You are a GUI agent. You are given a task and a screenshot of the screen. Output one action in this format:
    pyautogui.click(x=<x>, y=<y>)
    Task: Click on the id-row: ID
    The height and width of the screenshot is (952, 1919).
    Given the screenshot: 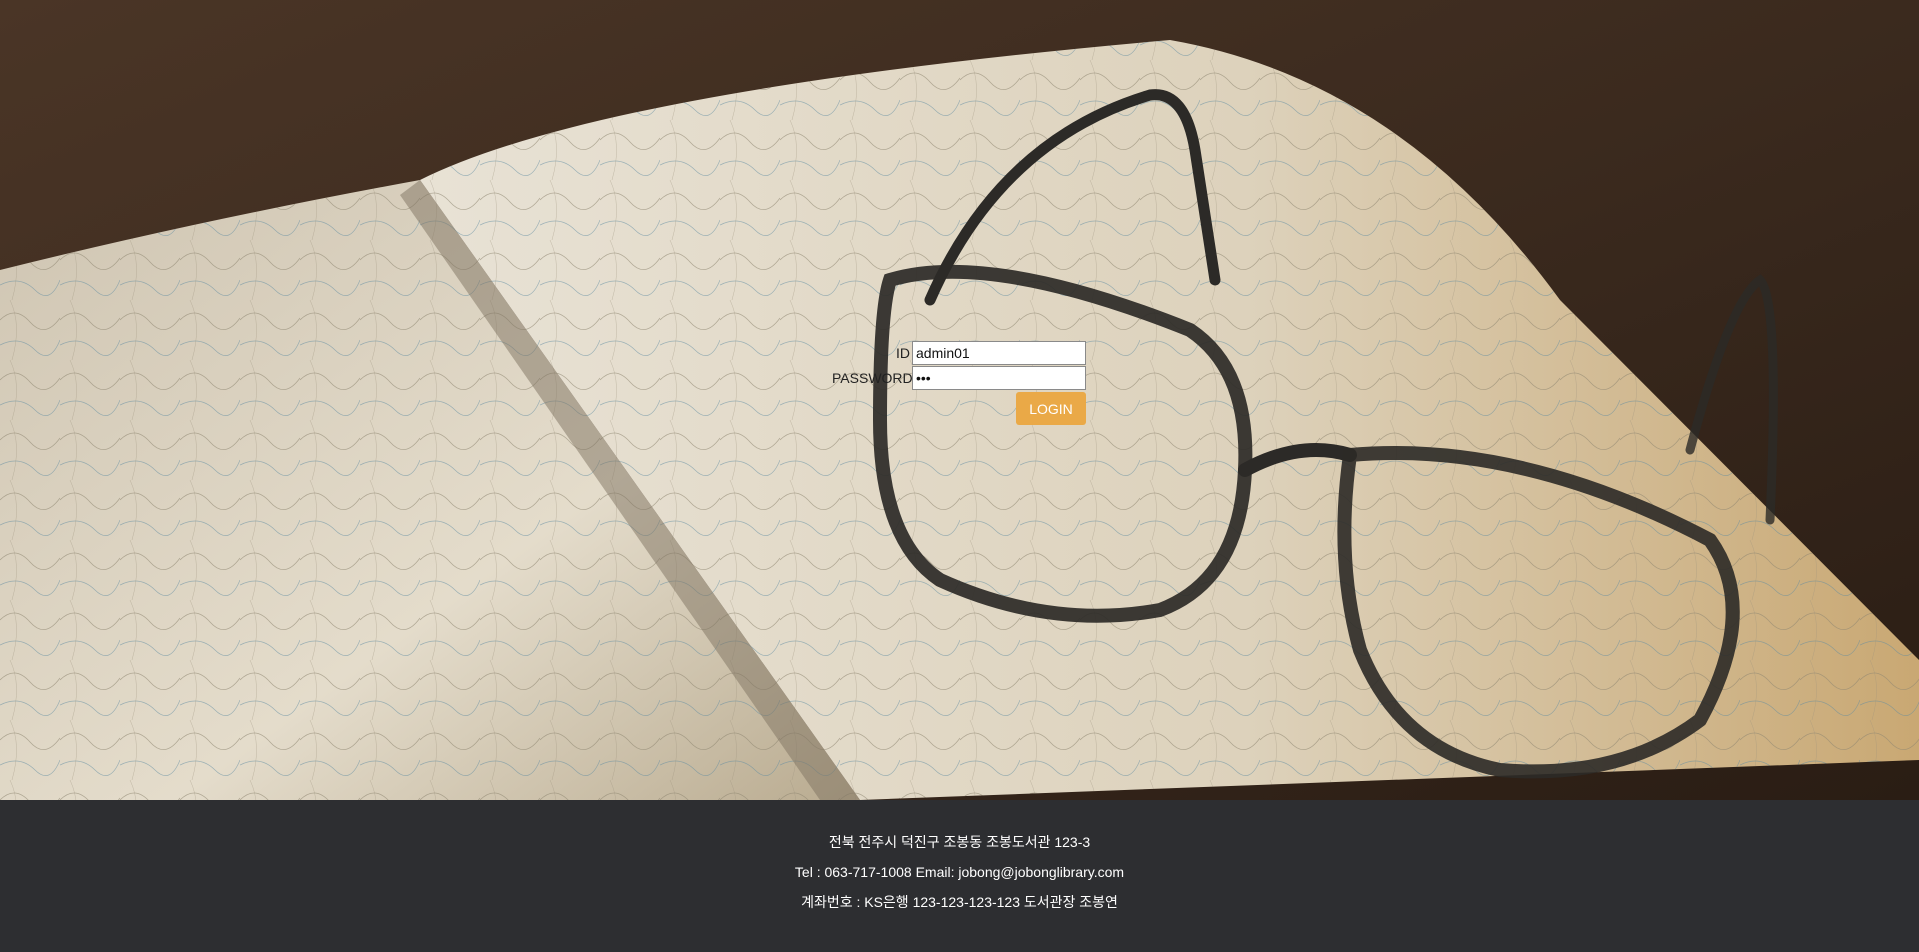 What is the action you would take?
    pyautogui.click(x=959, y=352)
    